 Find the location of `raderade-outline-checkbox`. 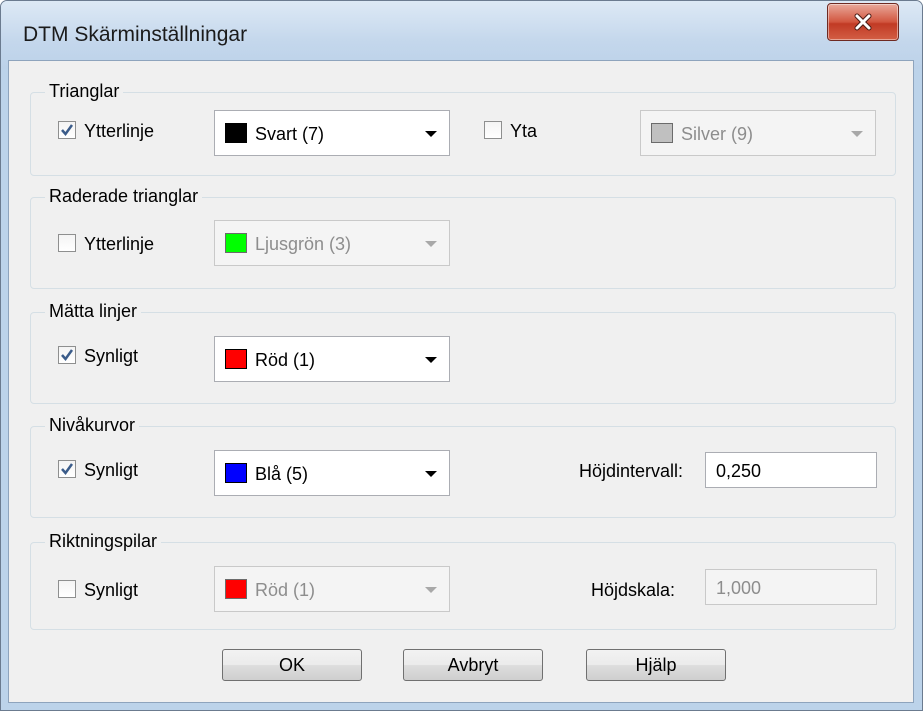

raderade-outline-checkbox is located at coordinates (67, 243).